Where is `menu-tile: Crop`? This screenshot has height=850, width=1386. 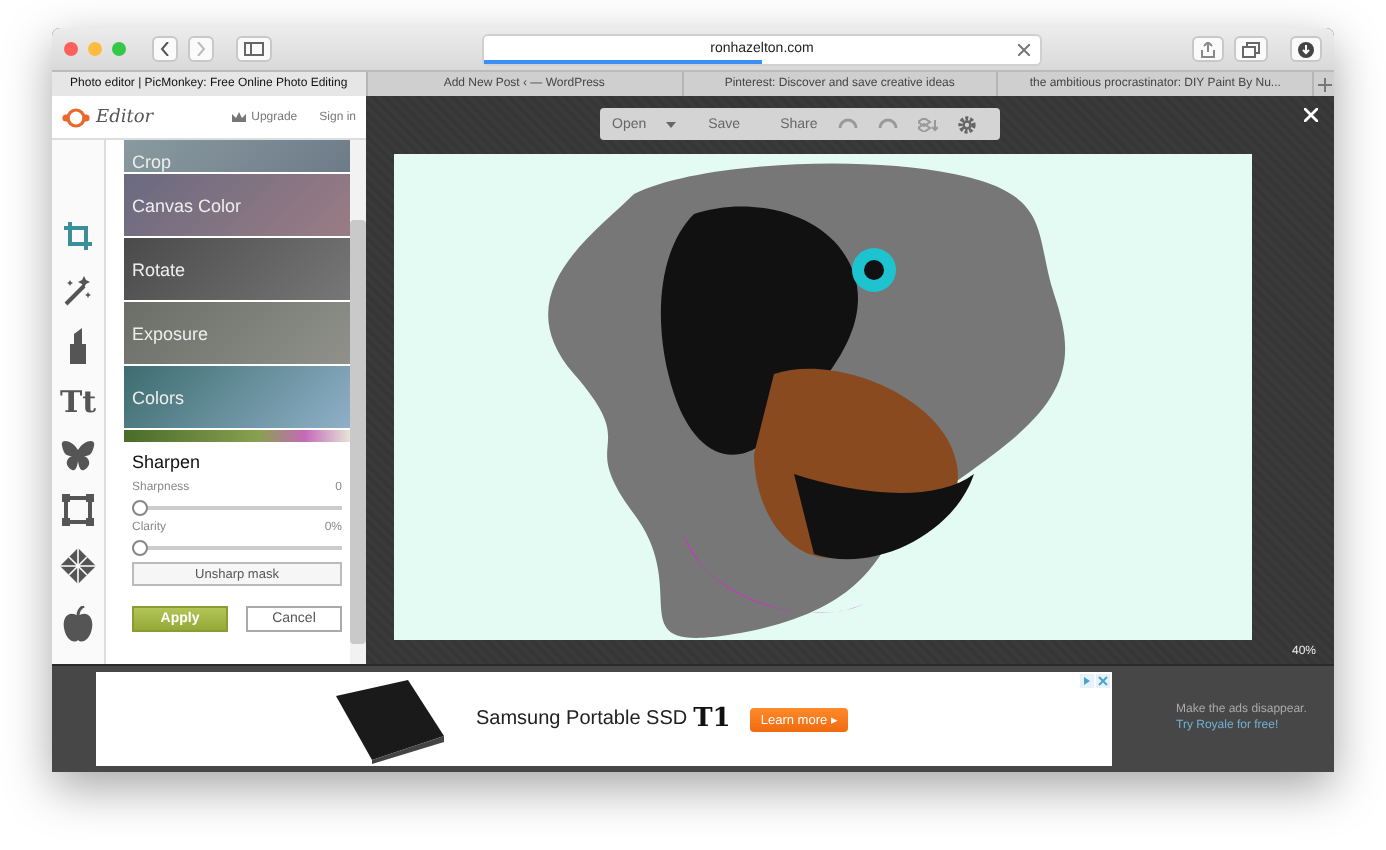
menu-tile: Crop is located at coordinates (237, 157).